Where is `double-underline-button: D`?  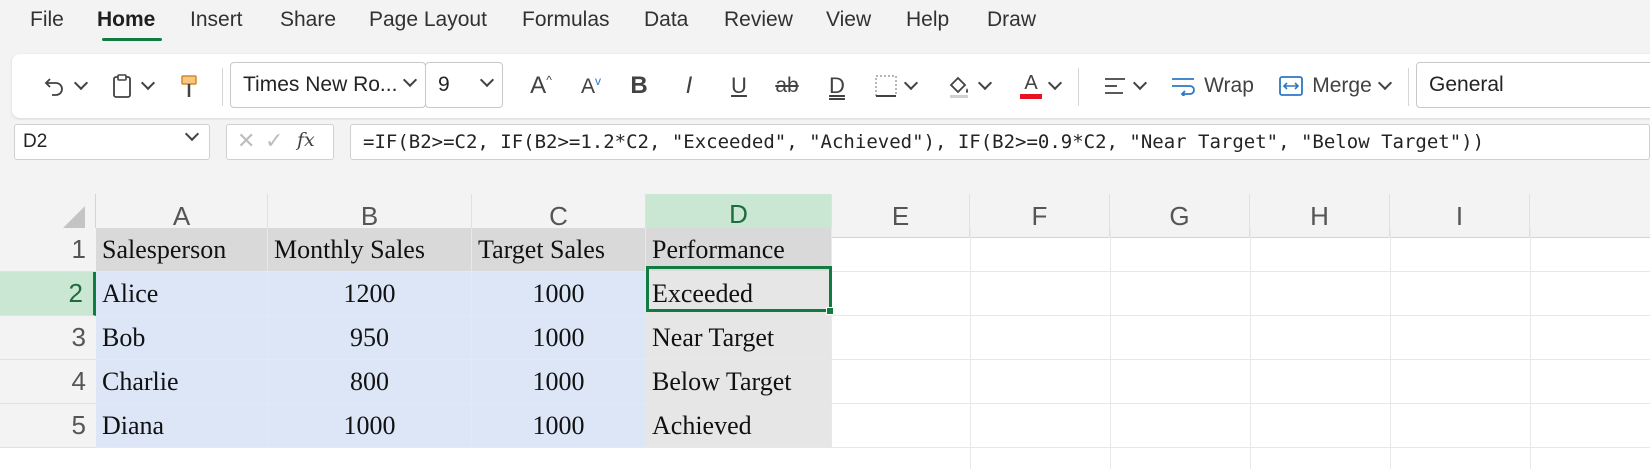 double-underline-button: D is located at coordinates (837, 86).